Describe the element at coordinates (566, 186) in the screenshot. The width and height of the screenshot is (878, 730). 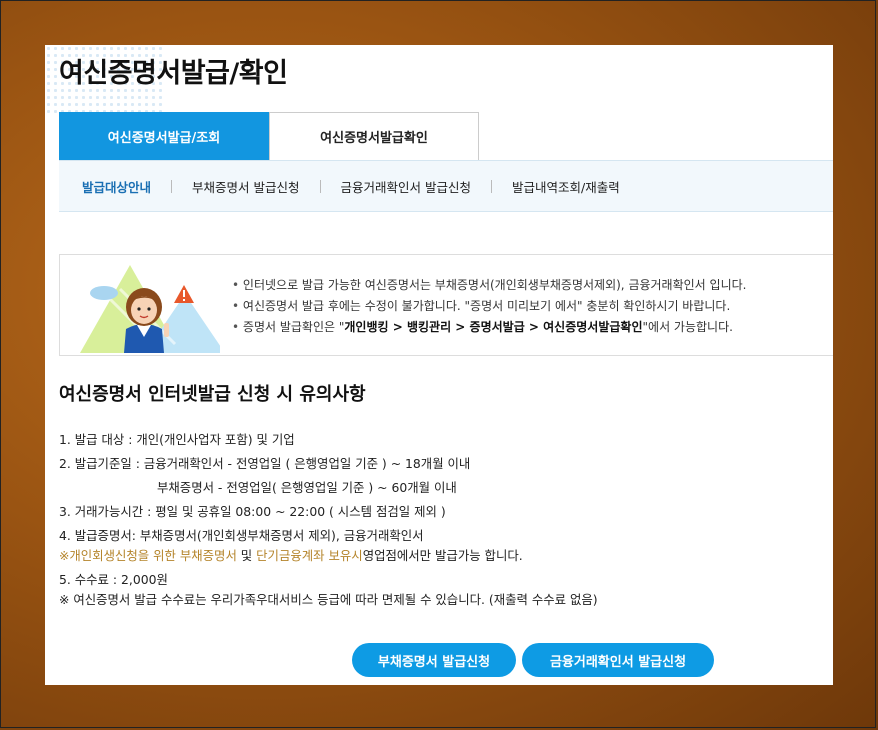
I see `subnav-history-reprint: 발급내역조회/재출력` at that location.